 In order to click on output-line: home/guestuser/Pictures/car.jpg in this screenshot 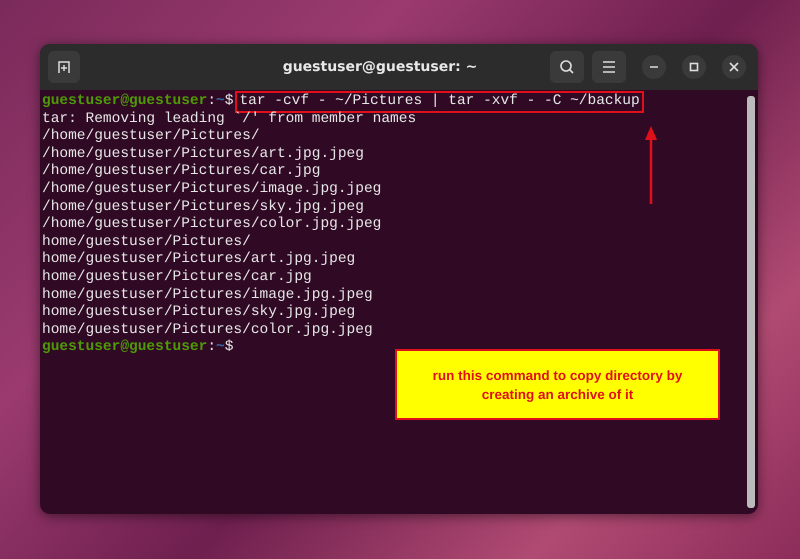, I will do `click(177, 277)`.